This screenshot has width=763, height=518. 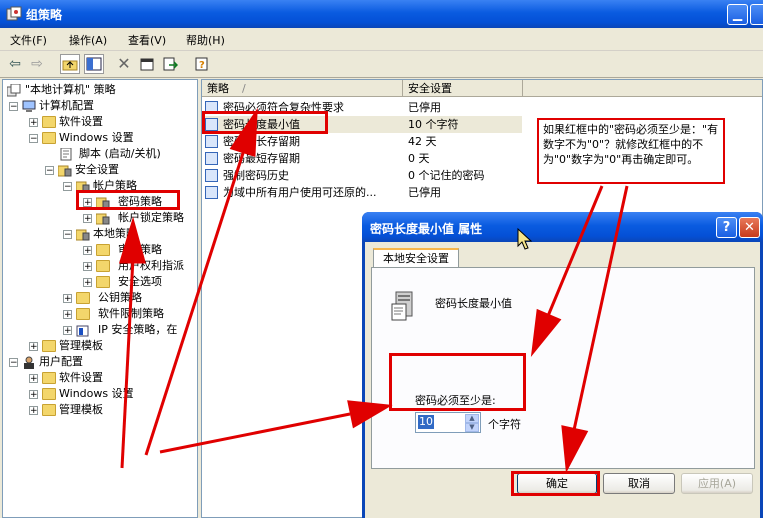 I want to click on mouse-cursor-icon, so click(x=525, y=238).